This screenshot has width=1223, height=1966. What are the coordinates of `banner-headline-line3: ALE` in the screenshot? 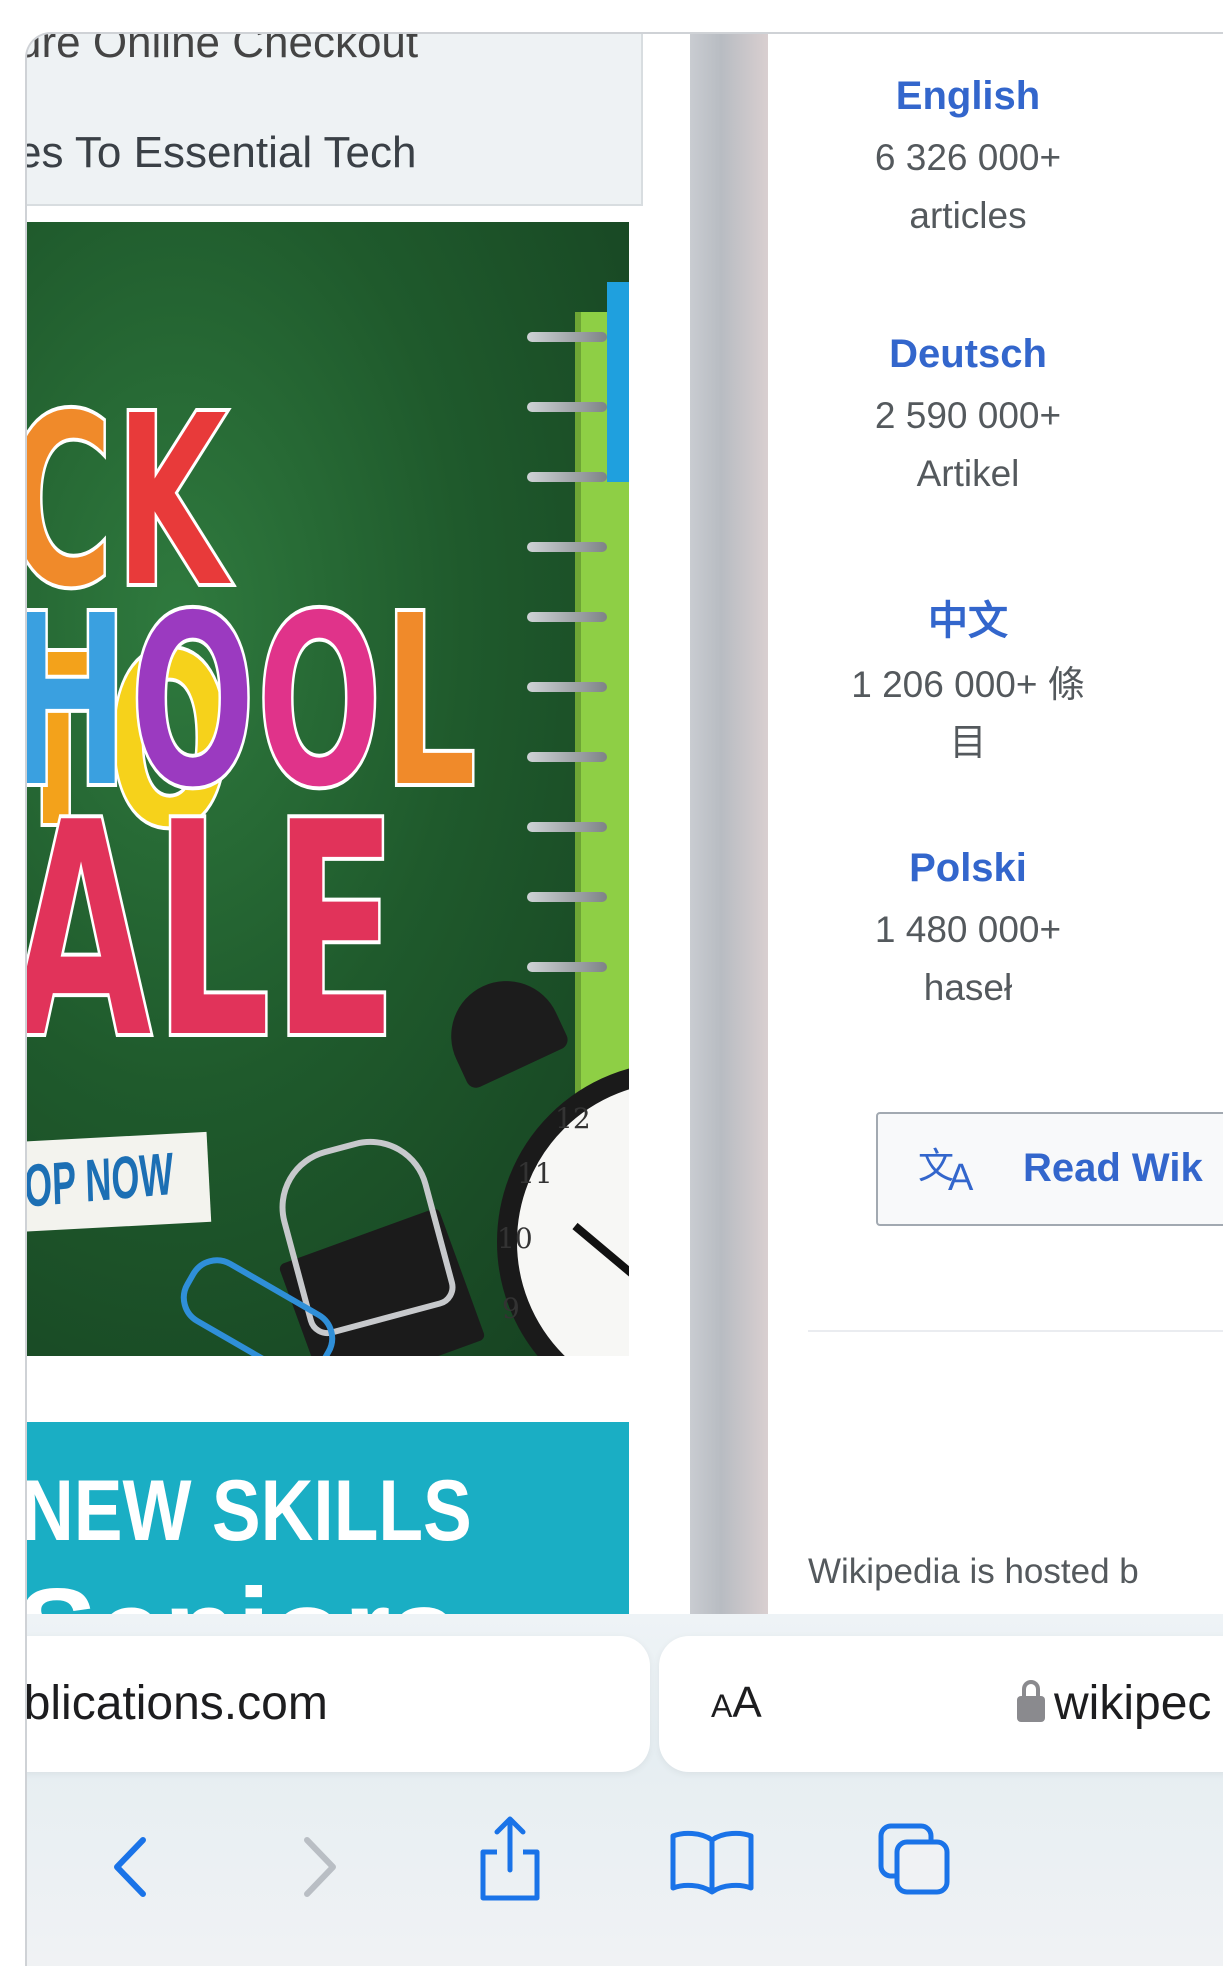 It's located at (213, 931).